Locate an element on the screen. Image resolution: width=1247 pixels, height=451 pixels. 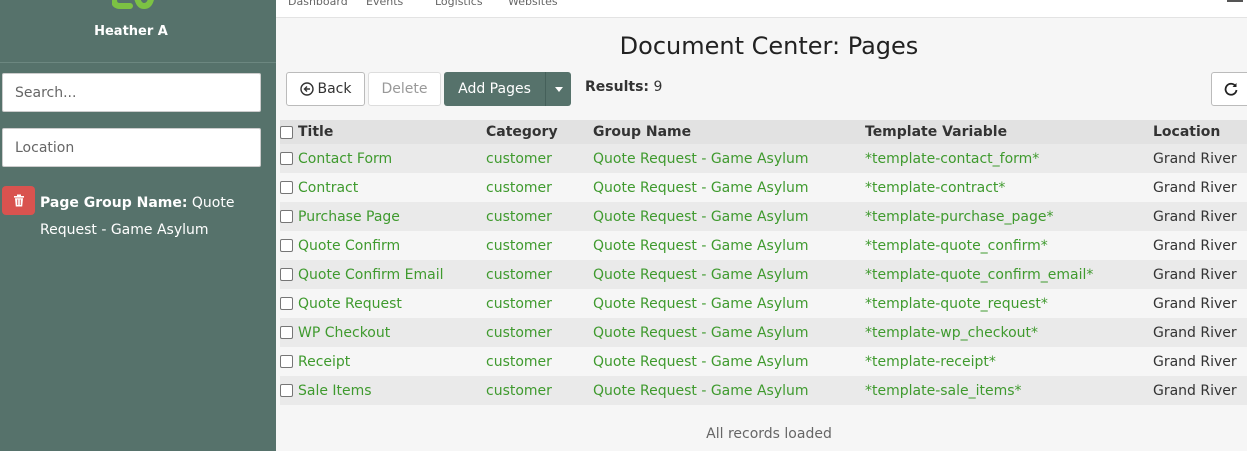
results-label: Results: is located at coordinates (617, 87).